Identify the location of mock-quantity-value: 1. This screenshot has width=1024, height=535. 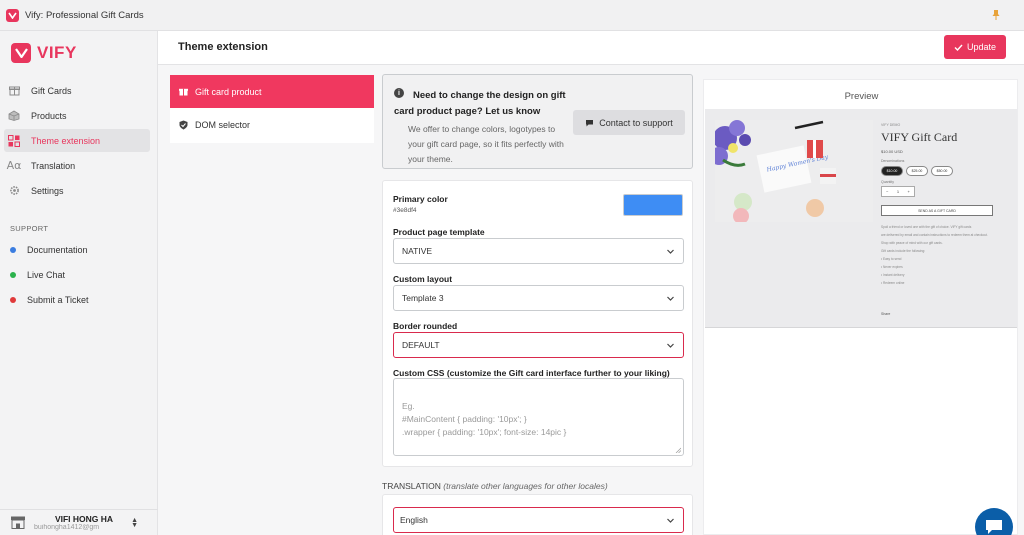
(898, 191).